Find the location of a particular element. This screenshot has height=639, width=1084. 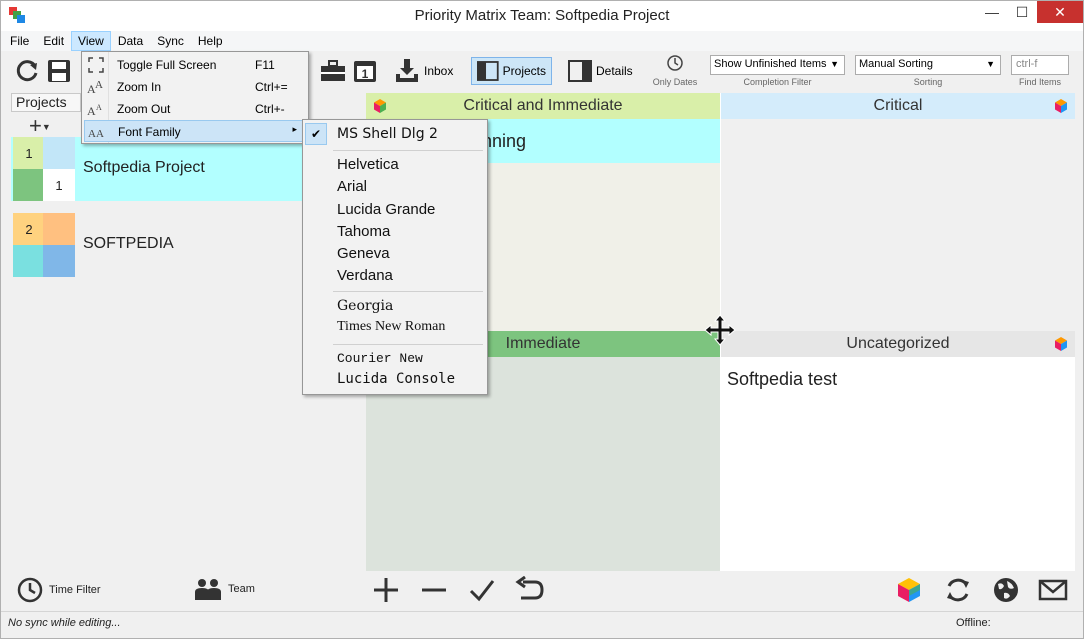

menu-separator is located at coordinates (408, 291).